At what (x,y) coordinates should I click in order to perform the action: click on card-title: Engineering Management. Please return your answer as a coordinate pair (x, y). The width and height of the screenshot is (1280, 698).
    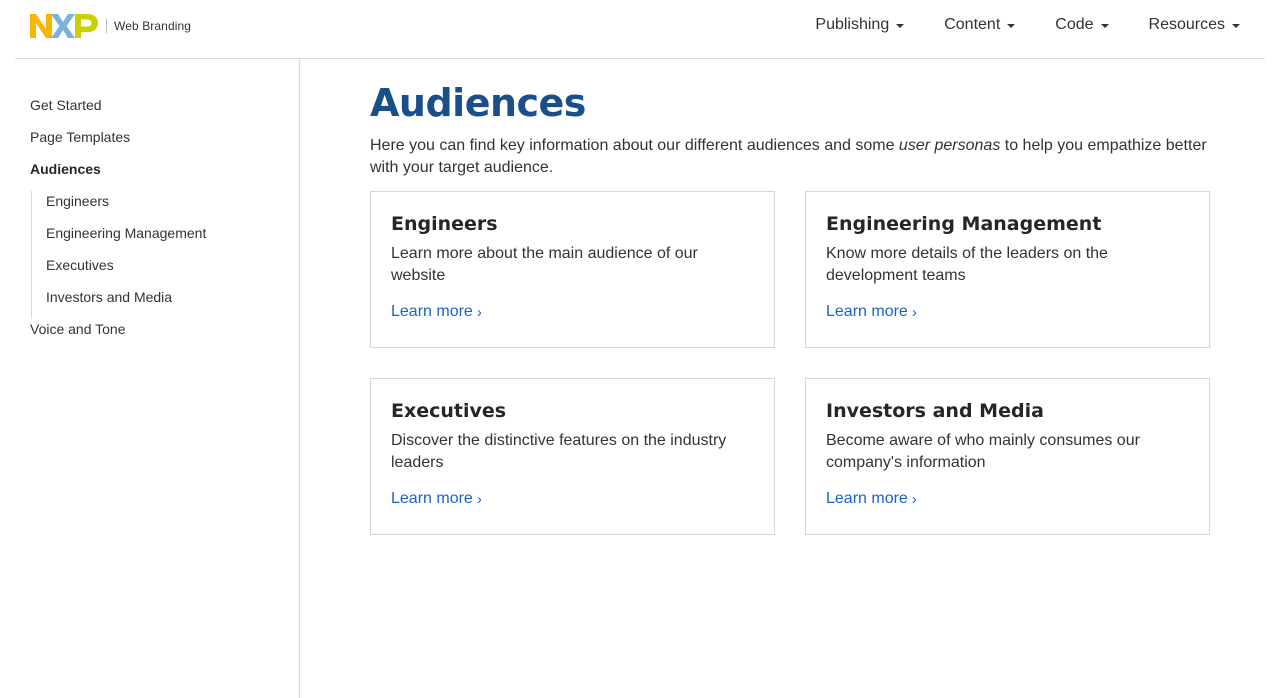
    Looking at the image, I should click on (964, 224).